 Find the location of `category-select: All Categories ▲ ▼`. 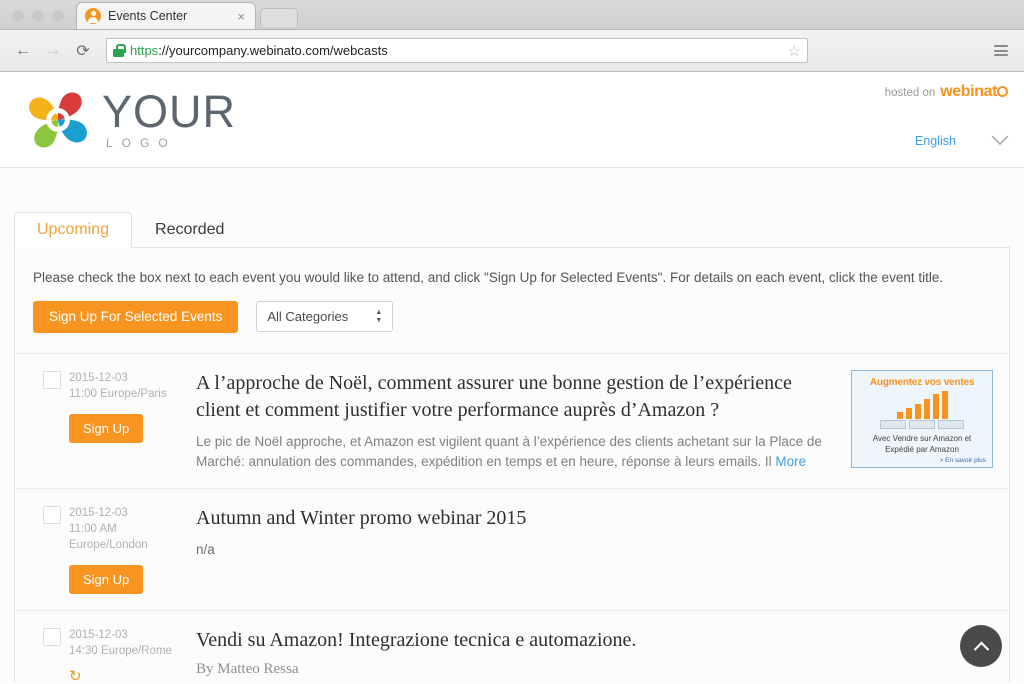

category-select: All Categories ▲ ▼ is located at coordinates (325, 317).